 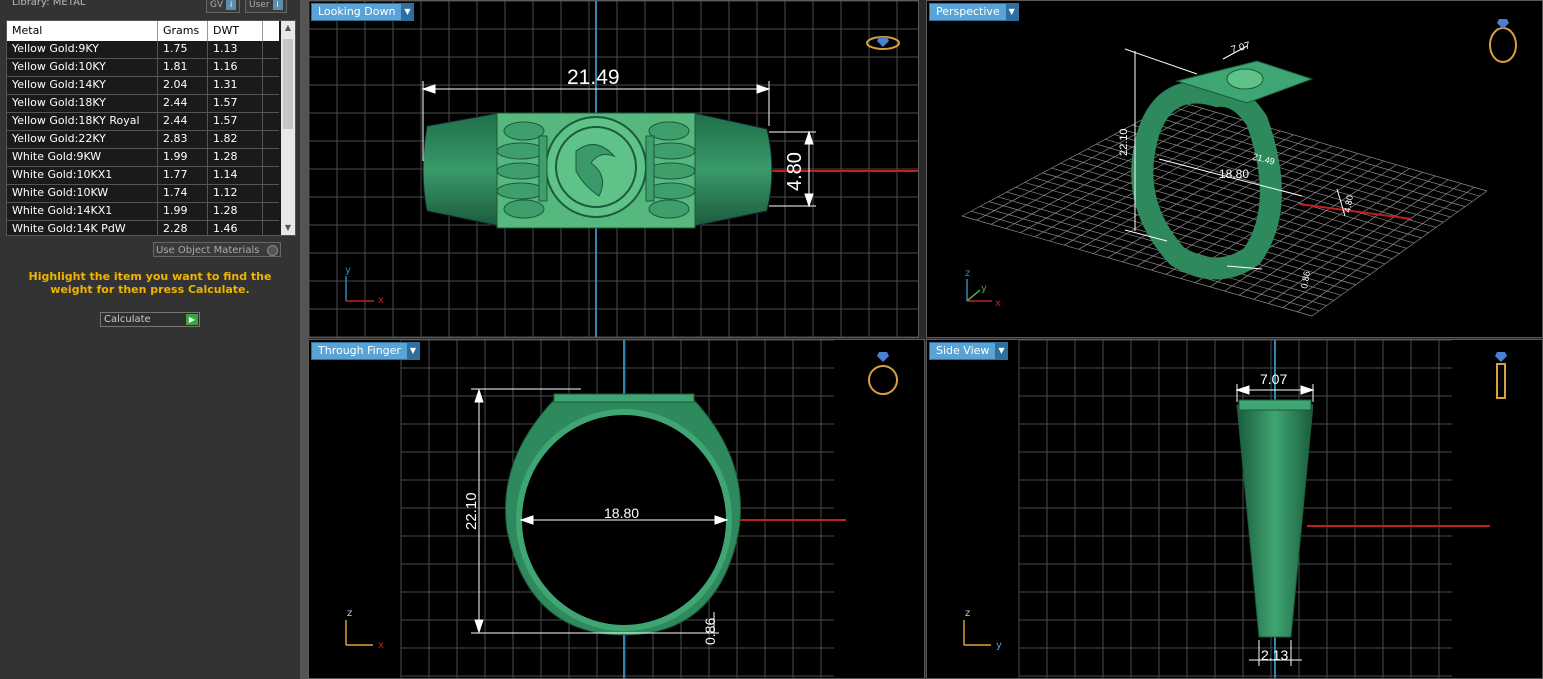 What do you see at coordinates (593, 77) in the screenshot?
I see `dim-width-label: 21.49` at bounding box center [593, 77].